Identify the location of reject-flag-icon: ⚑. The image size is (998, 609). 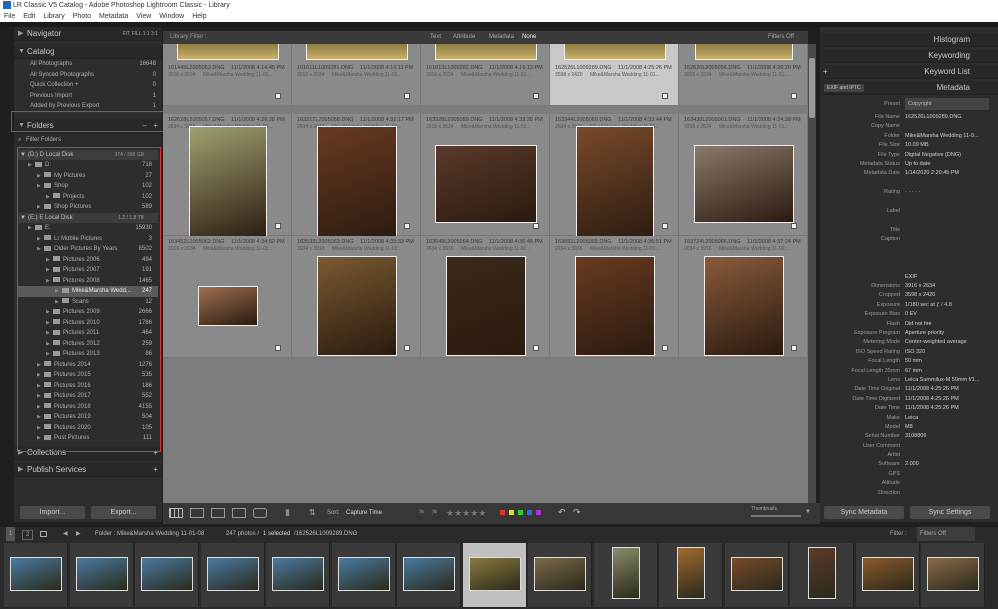
(434, 512).